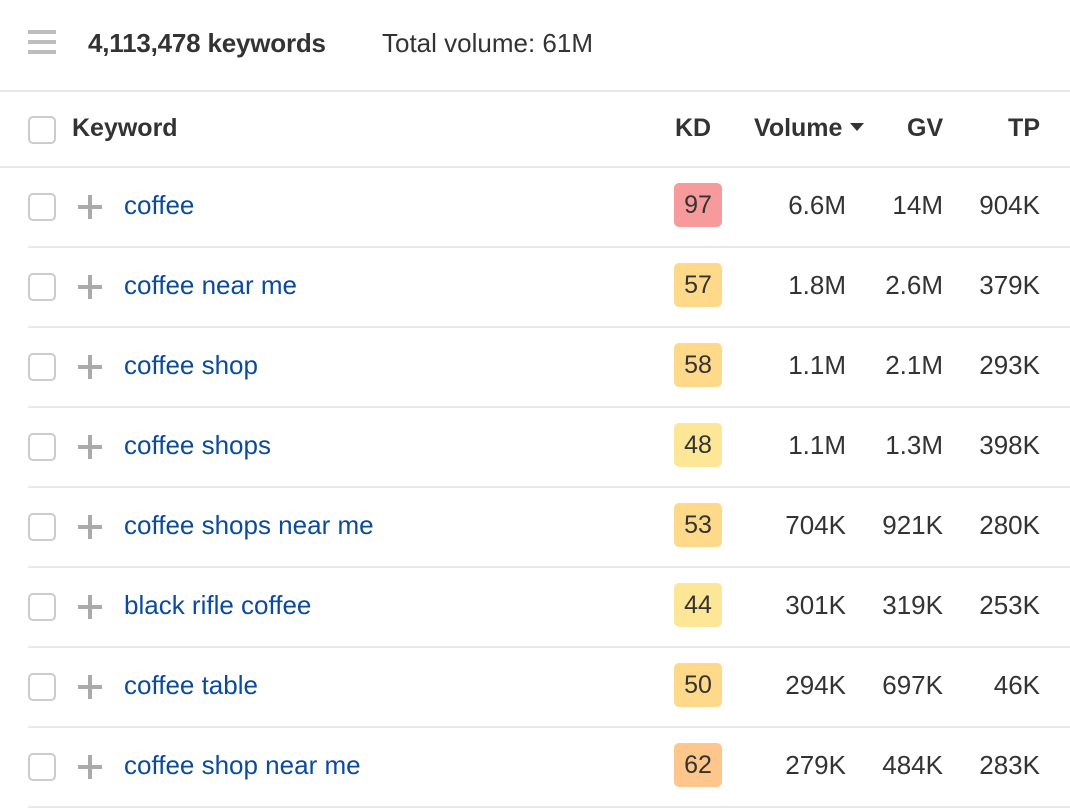 Image resolution: width=1070 pixels, height=810 pixels. What do you see at coordinates (42, 130) in the screenshot?
I see `select-all-checkbox` at bounding box center [42, 130].